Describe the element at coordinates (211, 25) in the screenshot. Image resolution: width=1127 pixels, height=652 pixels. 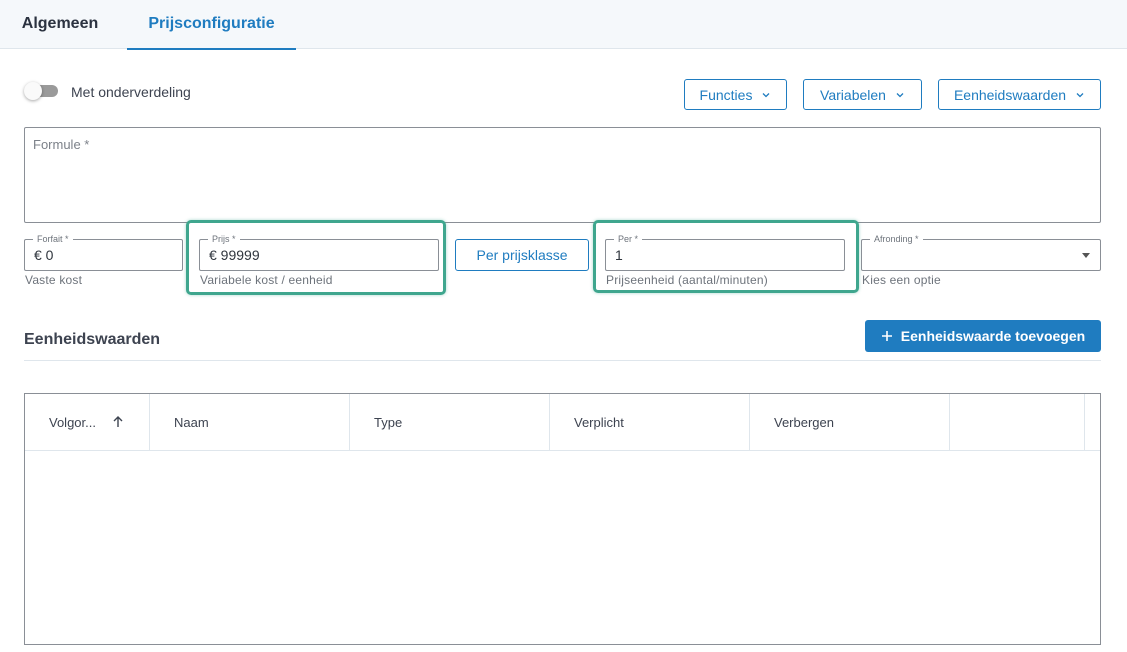
I see `tab-prijsconfiguratie: Prijsconfiguratie` at that location.